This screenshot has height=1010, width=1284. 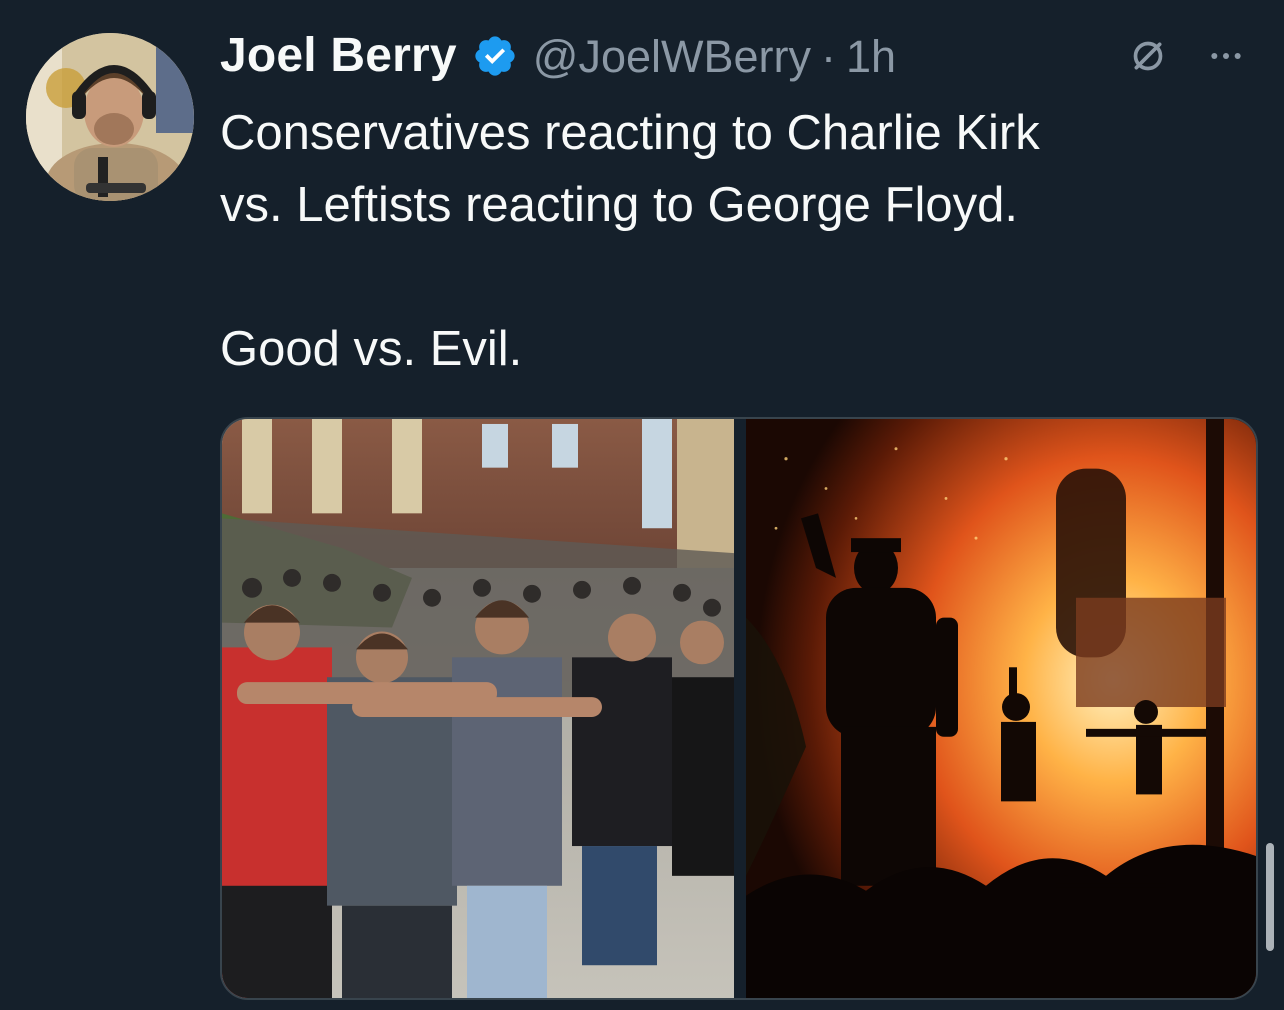 I want to click on avatar-image, so click(x=110, y=117).